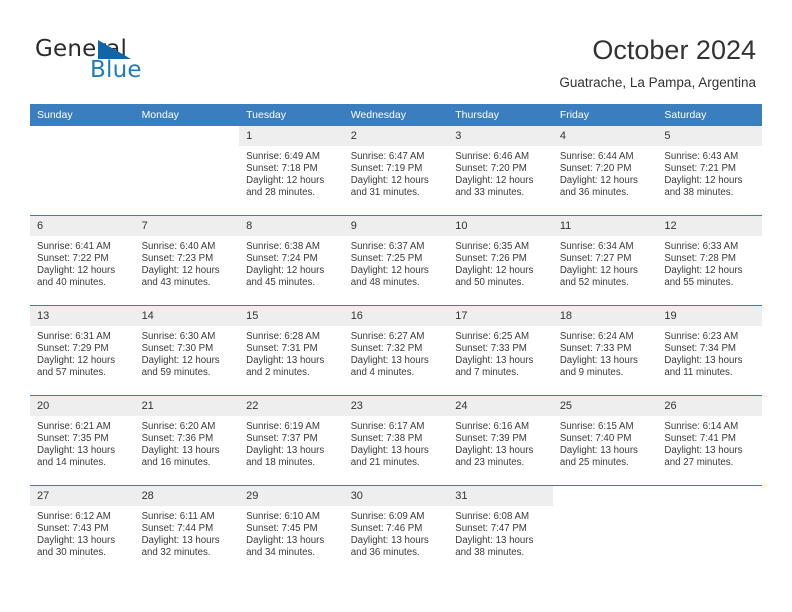 The image size is (792, 612). I want to click on sunset-text: Sunset: 7:22 PM, so click(73, 259).